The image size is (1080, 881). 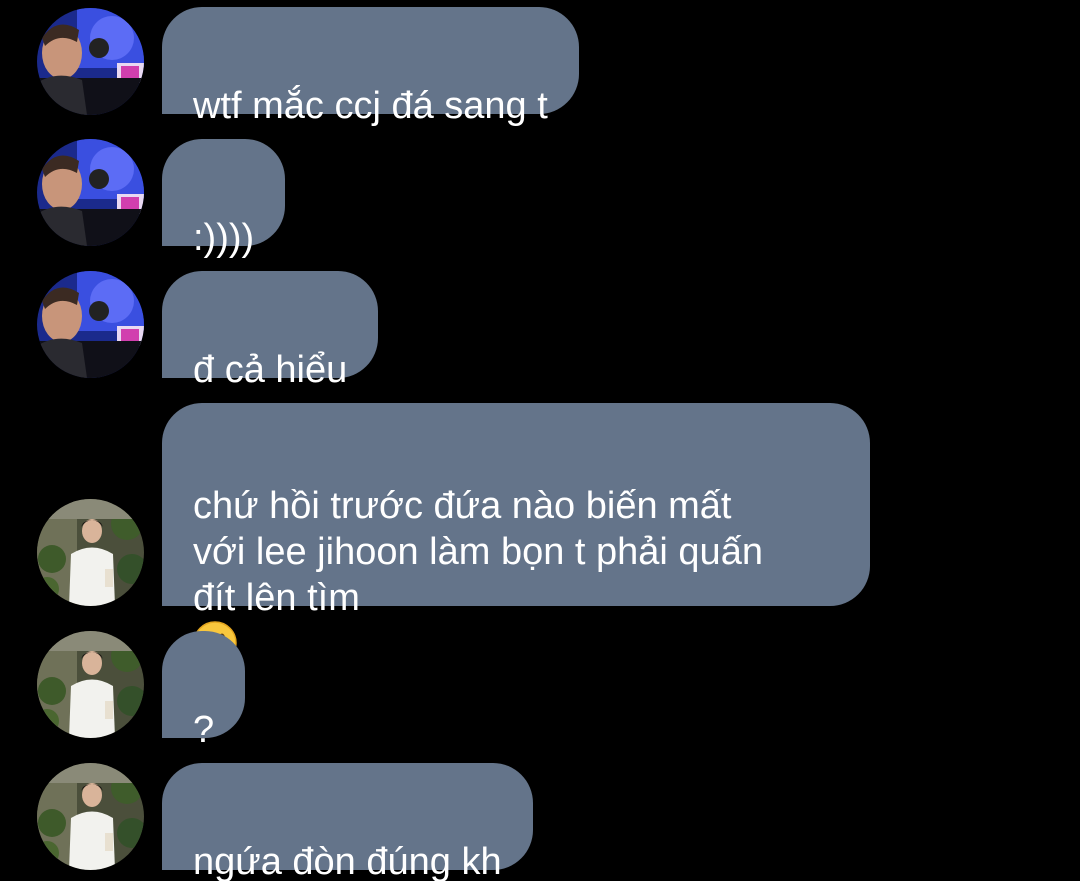 What do you see at coordinates (224, 238) in the screenshot?
I see `message-text: :))))` at bounding box center [224, 238].